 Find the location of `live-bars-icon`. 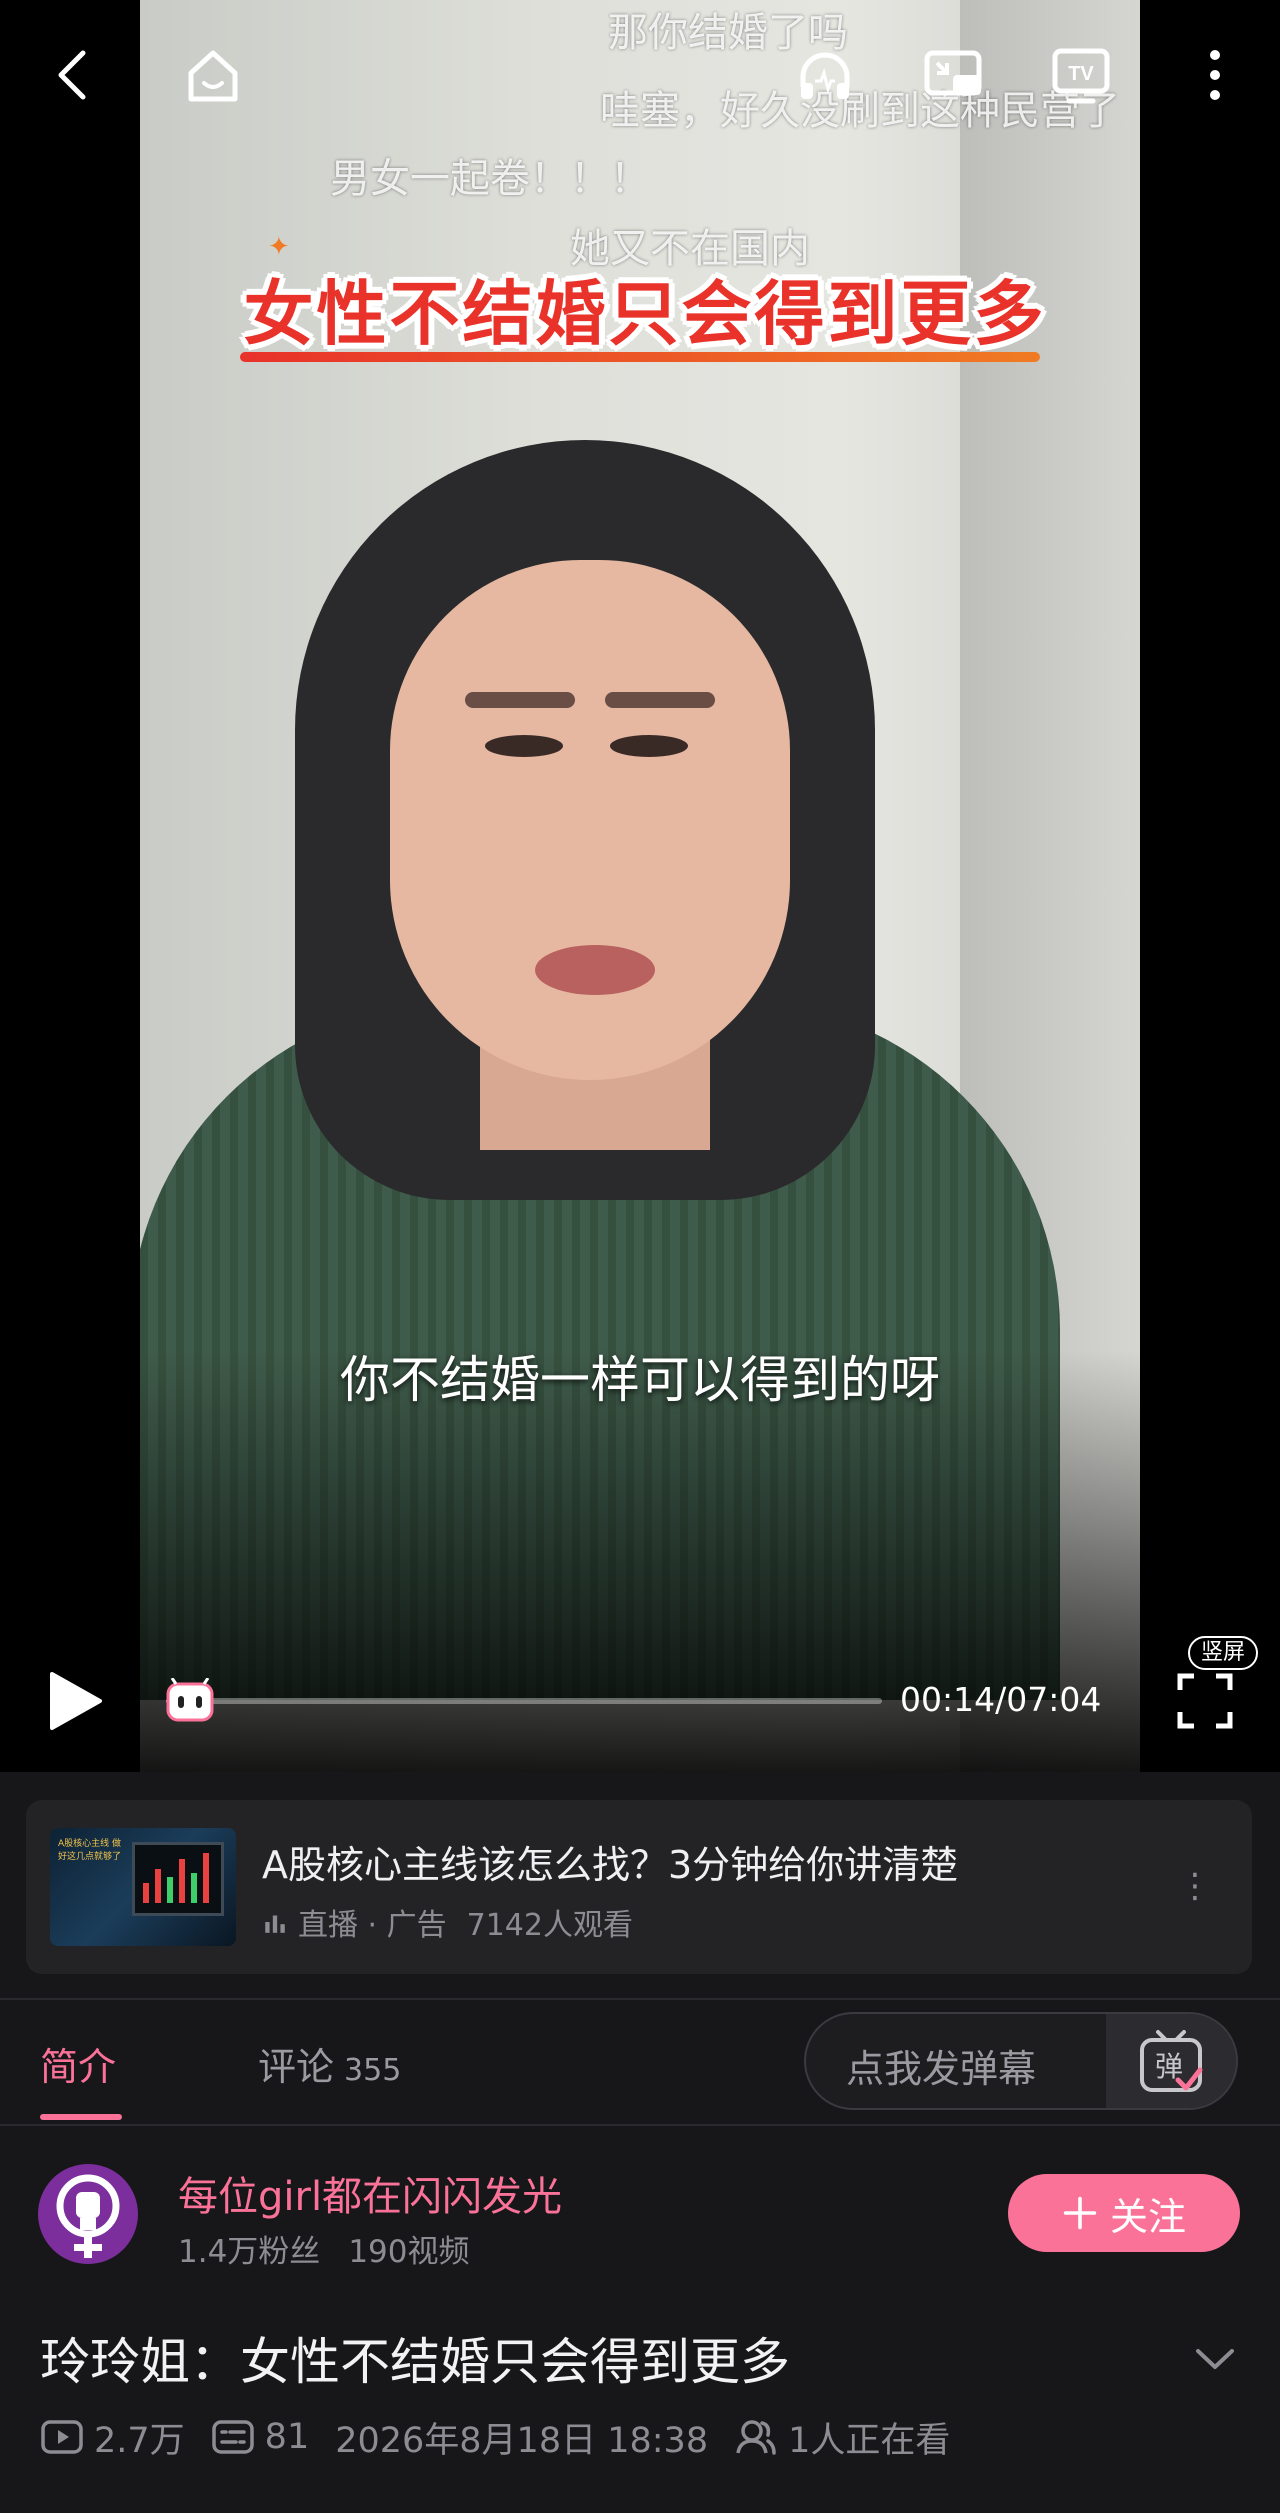

live-bars-icon is located at coordinates (275, 1924).